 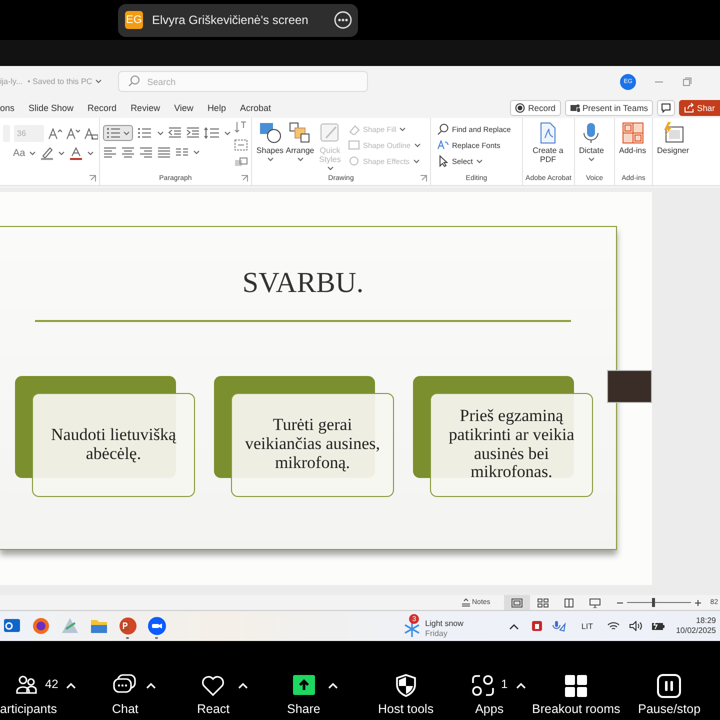 What do you see at coordinates (134, 20) in the screenshot?
I see `avatar: EG` at bounding box center [134, 20].